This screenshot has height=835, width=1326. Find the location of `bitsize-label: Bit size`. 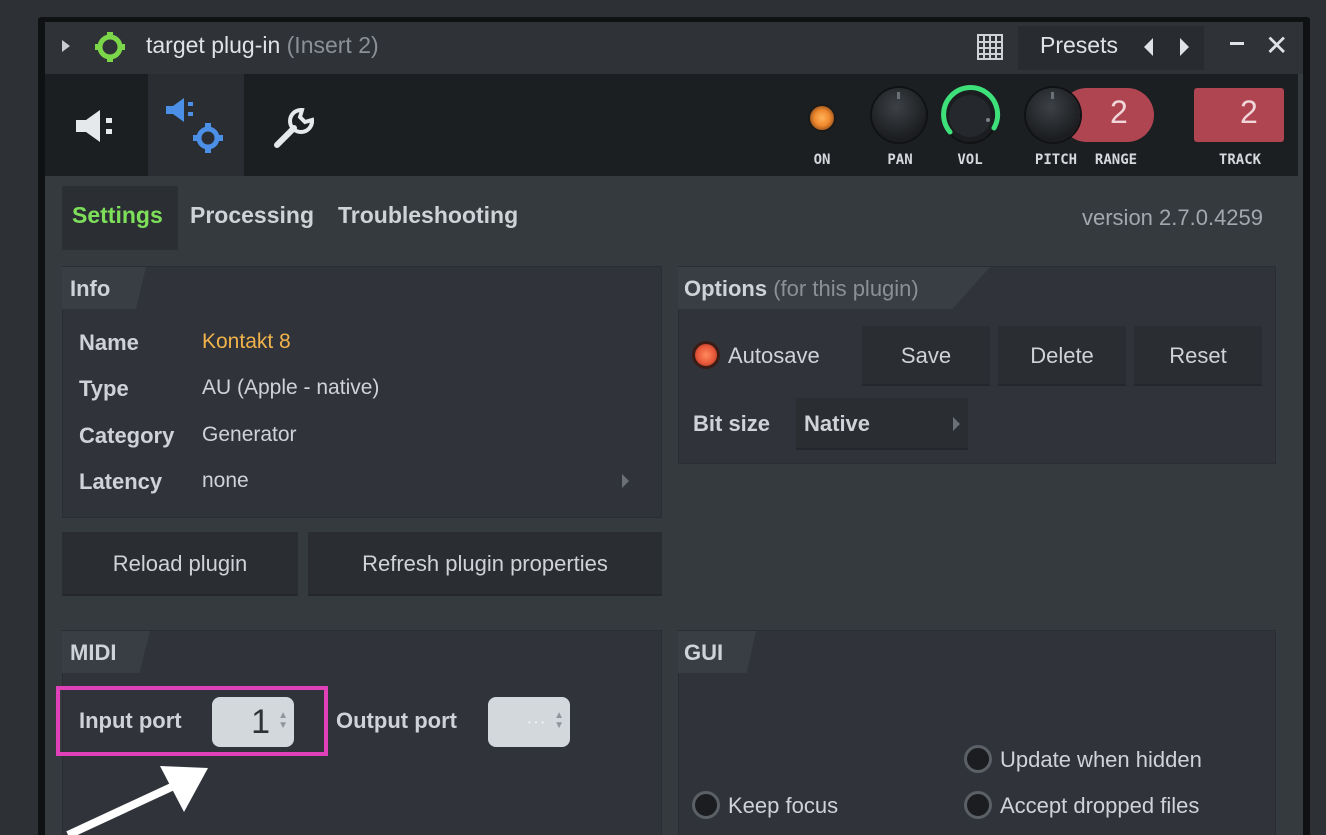

bitsize-label: Bit size is located at coordinates (732, 423).